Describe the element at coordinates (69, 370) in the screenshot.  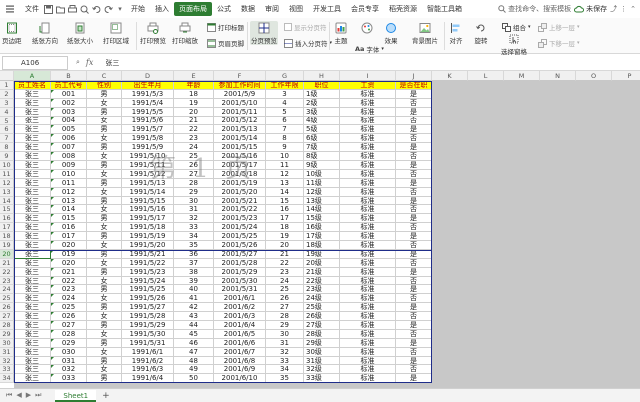
I see `table-cell: 032` at that location.